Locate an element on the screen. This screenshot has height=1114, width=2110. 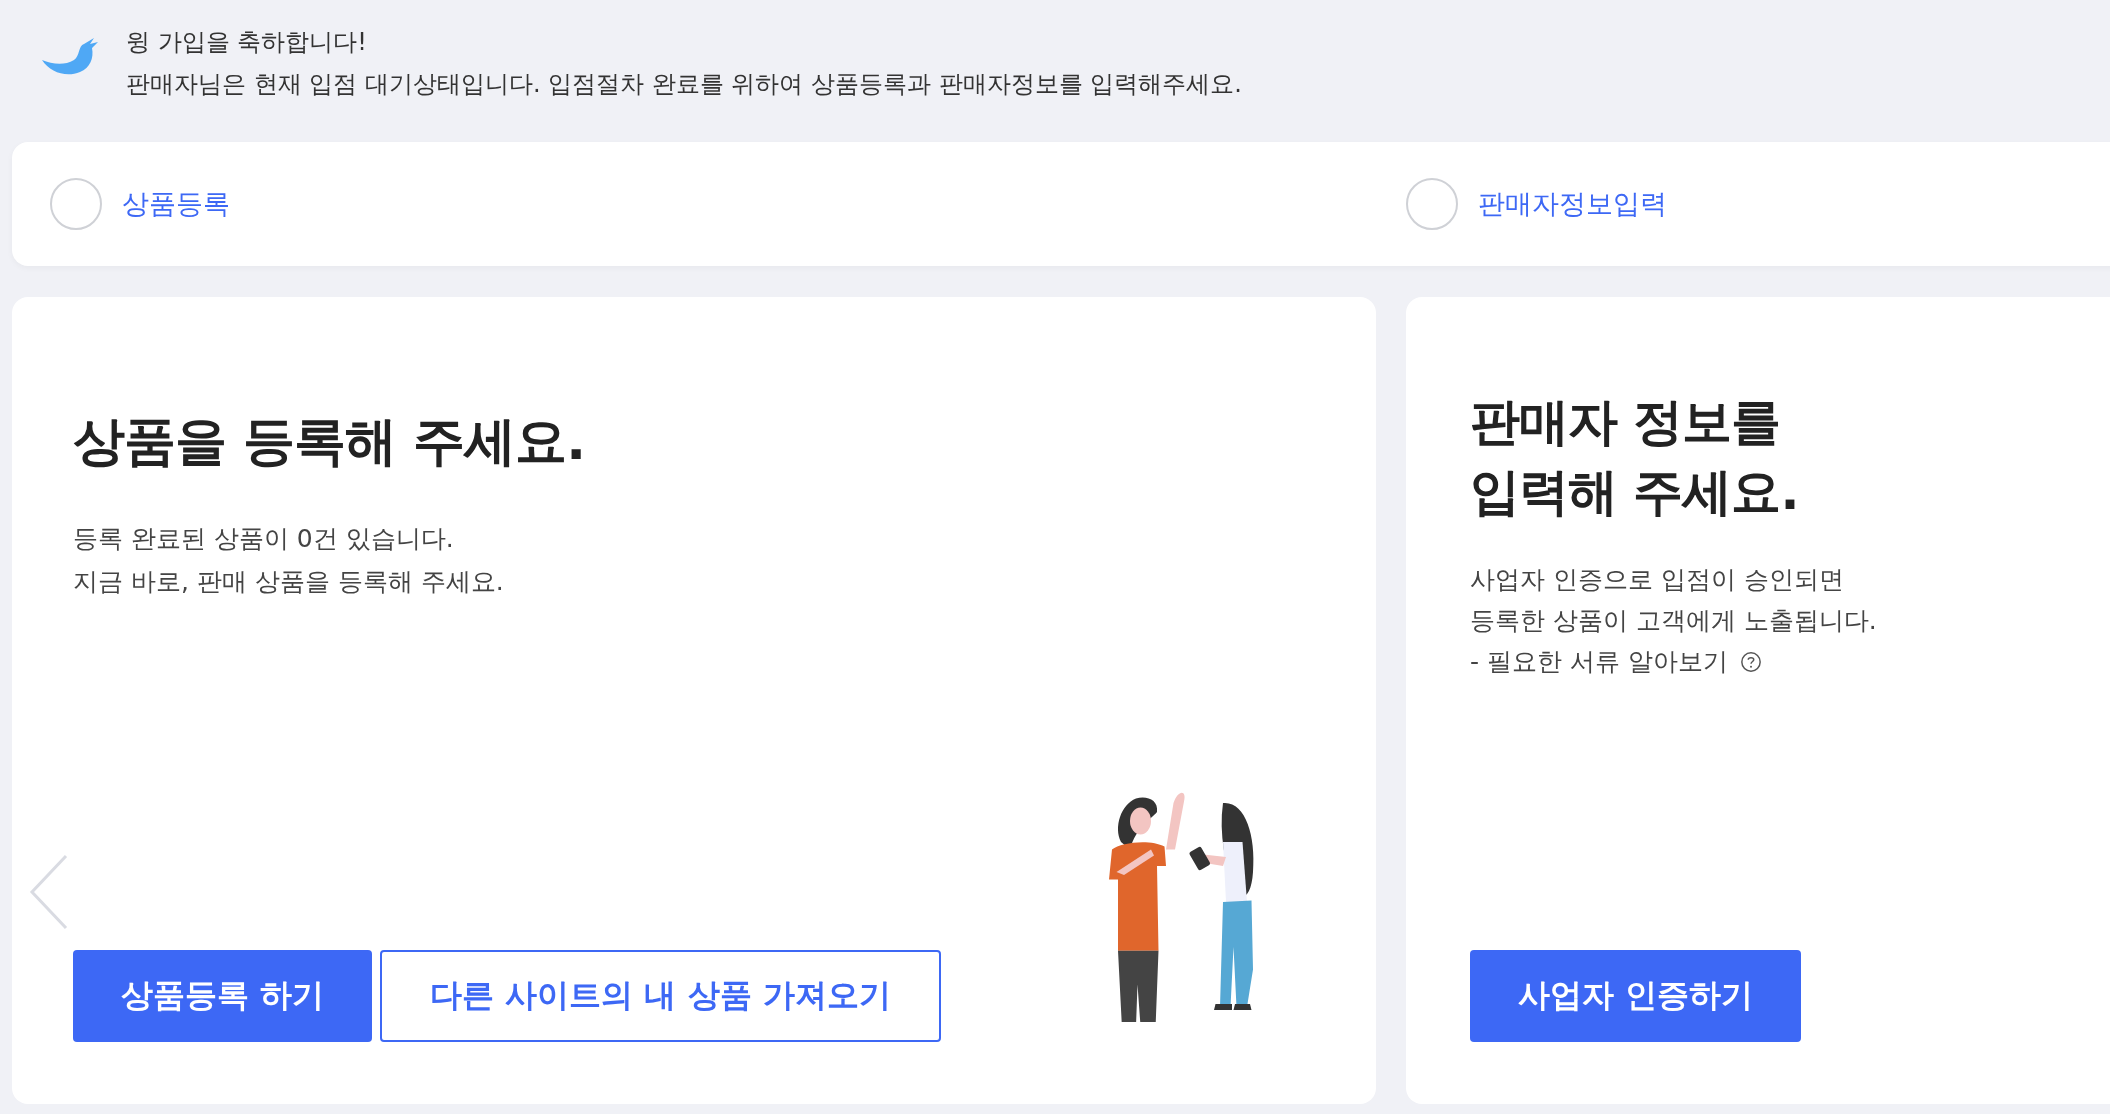
step-label: 판매자정보입력 is located at coordinates (1572, 204).